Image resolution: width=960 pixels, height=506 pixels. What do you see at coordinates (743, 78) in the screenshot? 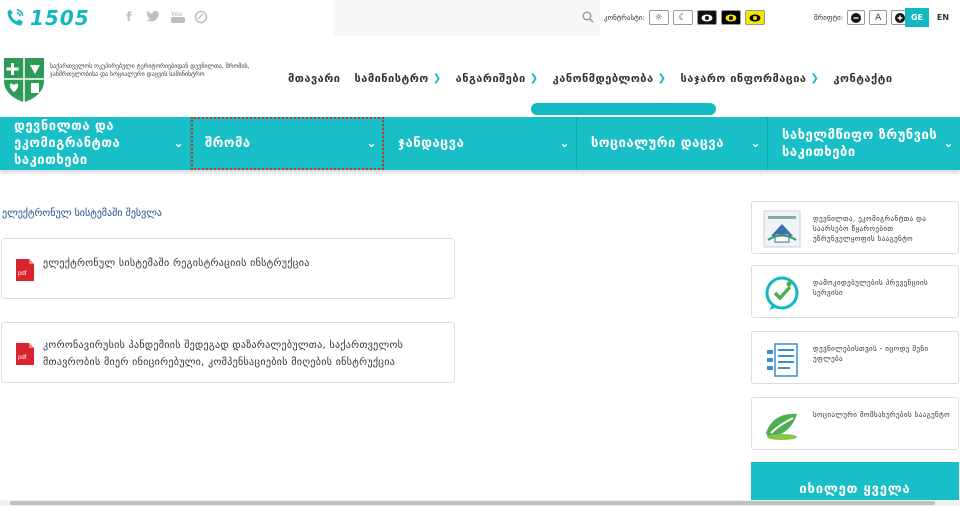
I see `nav-item-label: საჯარო ინფორმაცია` at bounding box center [743, 78].